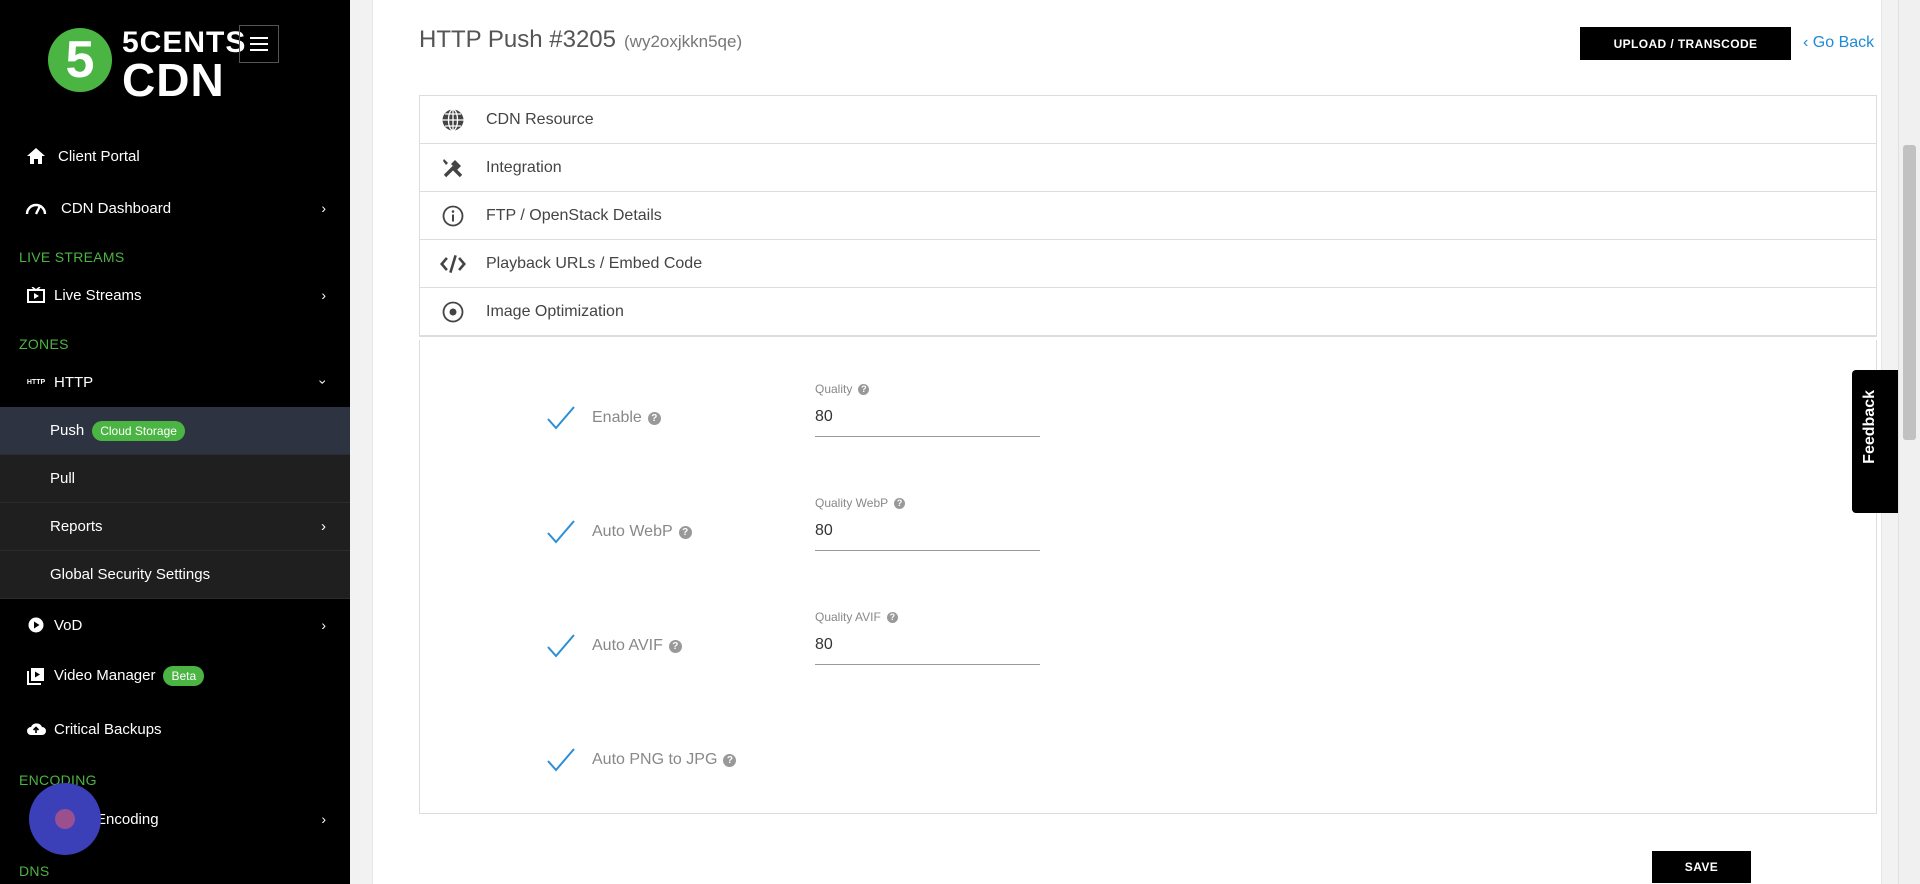  I want to click on section-zones: ZONES, so click(44, 344).